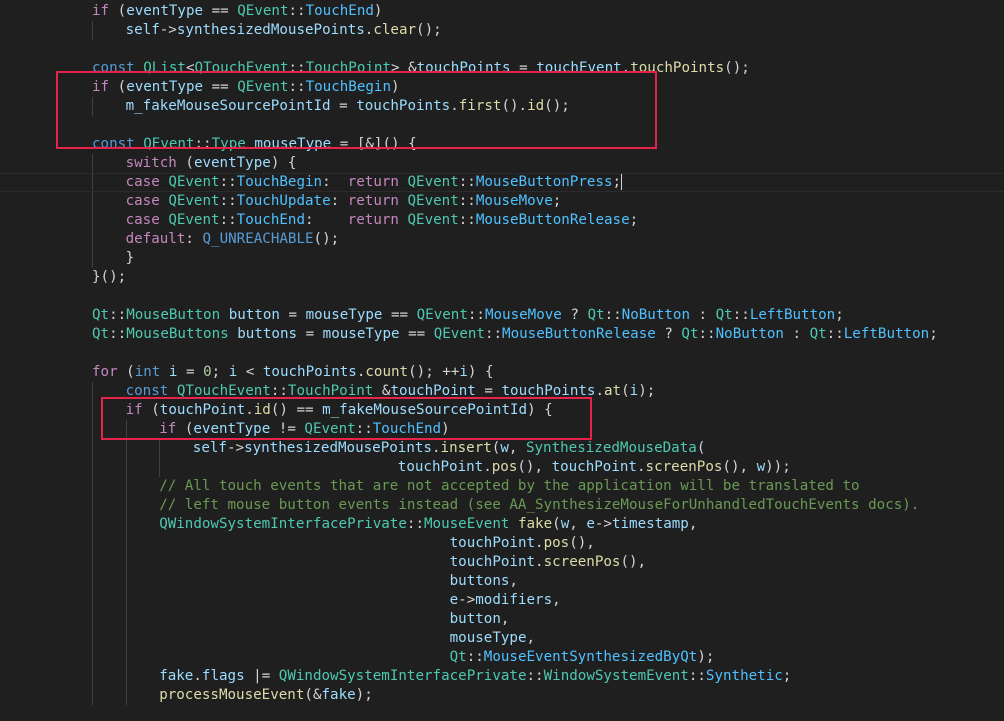  I want to click on code-token: processMouseEvent, so click(232, 695).